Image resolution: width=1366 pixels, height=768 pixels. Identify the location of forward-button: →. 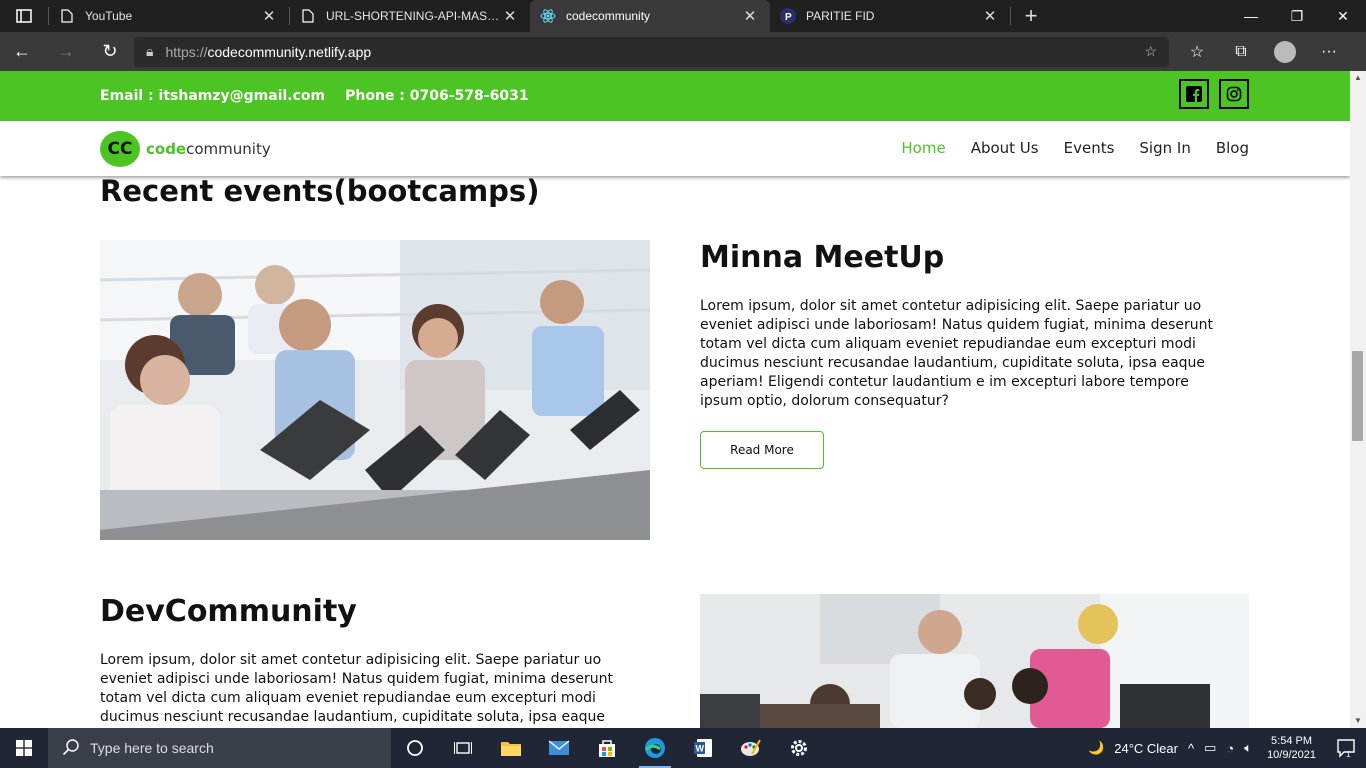
(66, 51).